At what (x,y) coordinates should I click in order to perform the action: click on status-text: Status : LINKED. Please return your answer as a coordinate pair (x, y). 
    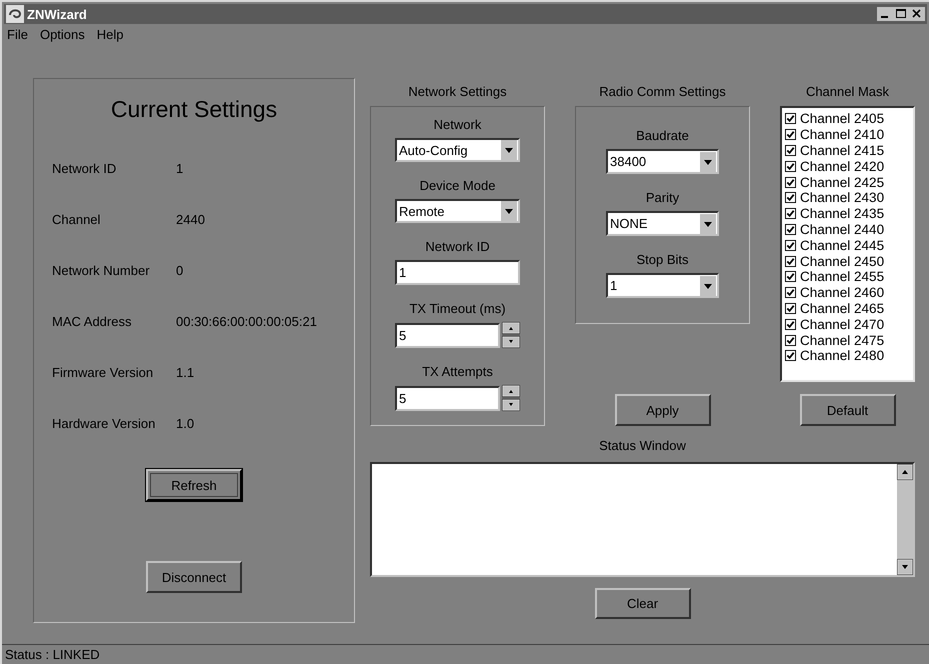
    Looking at the image, I should click on (52, 654).